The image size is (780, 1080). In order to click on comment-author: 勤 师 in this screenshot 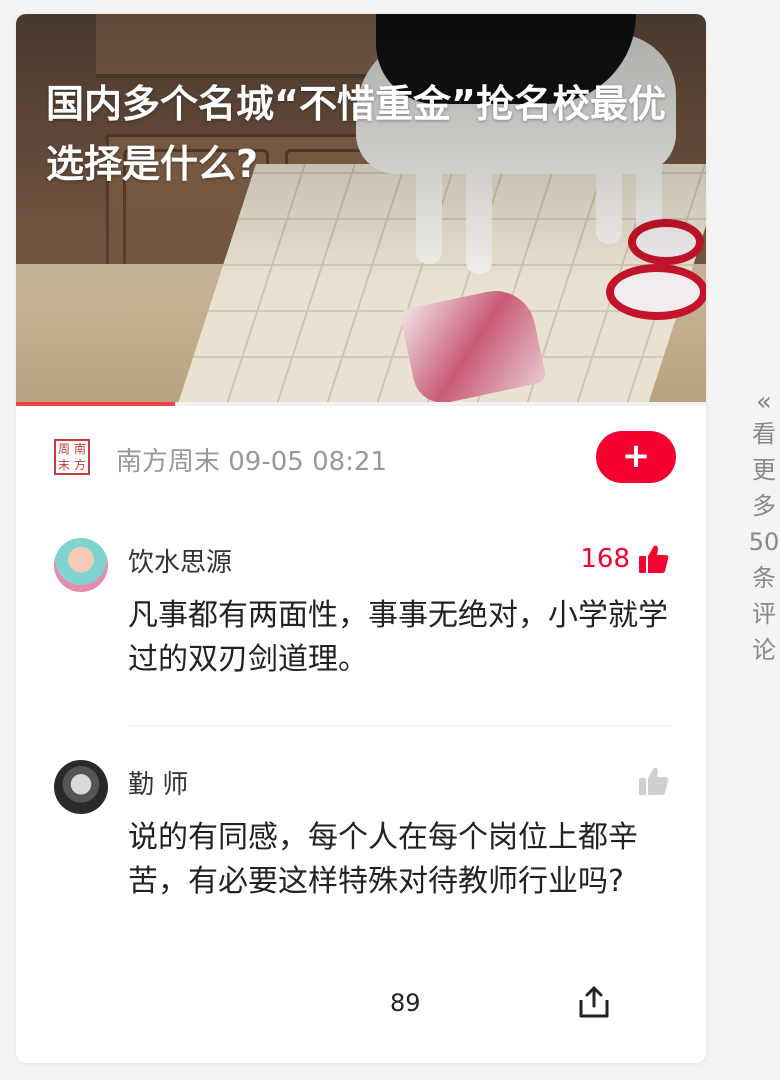, I will do `click(158, 782)`.